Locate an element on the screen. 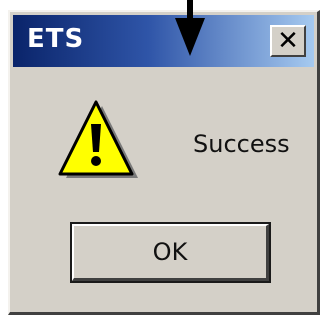 This screenshot has height=327, width=328. ok-button-label: OK is located at coordinates (170, 252).